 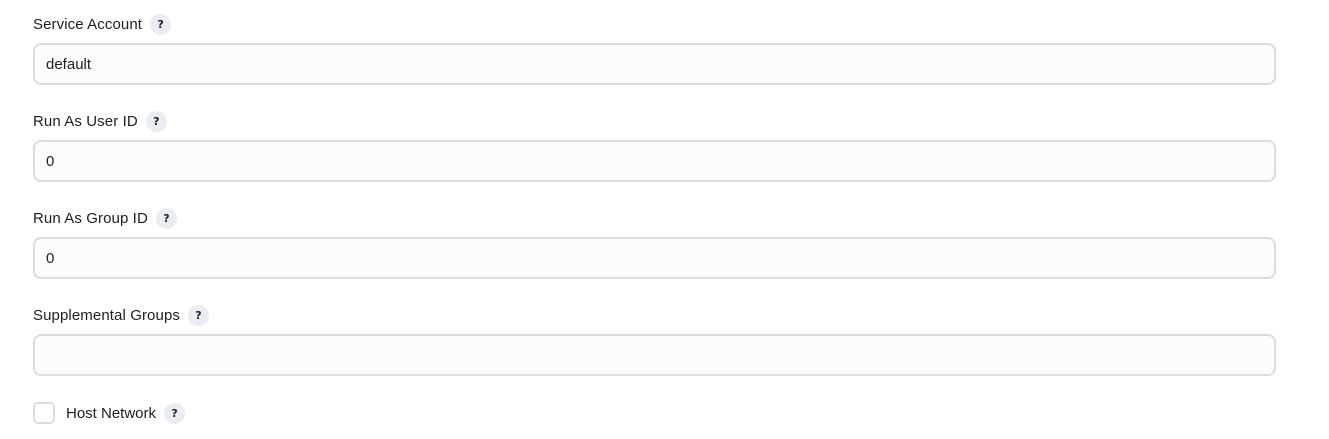 What do you see at coordinates (44, 413) in the screenshot?
I see `host-network-checkbox` at bounding box center [44, 413].